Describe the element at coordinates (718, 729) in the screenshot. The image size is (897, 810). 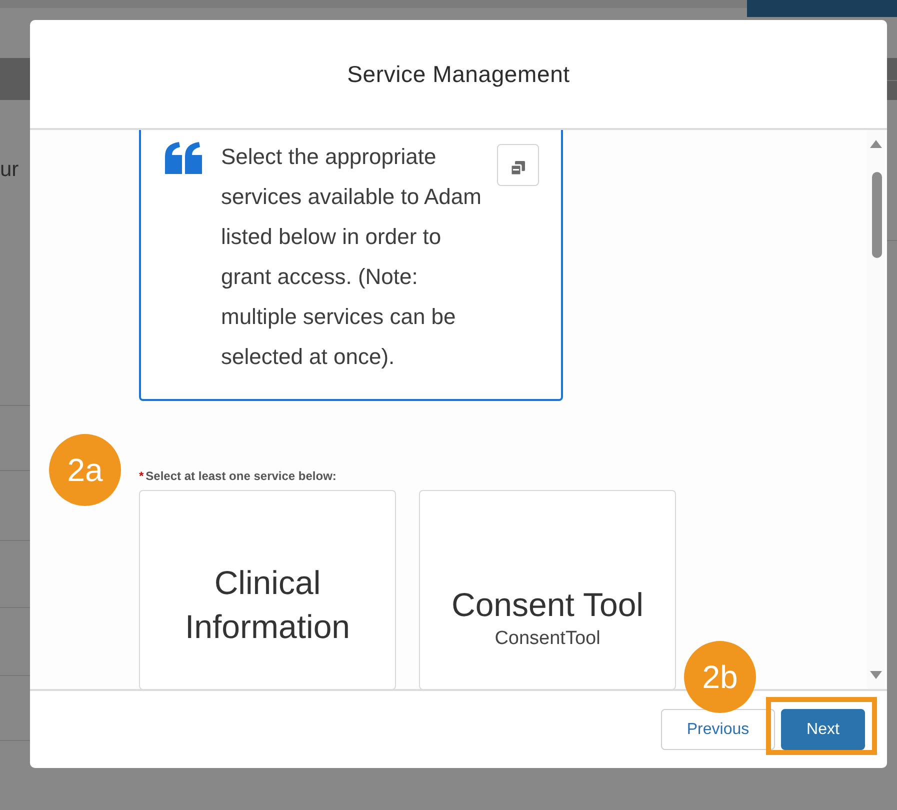
I see `previous-button: Previous` at that location.